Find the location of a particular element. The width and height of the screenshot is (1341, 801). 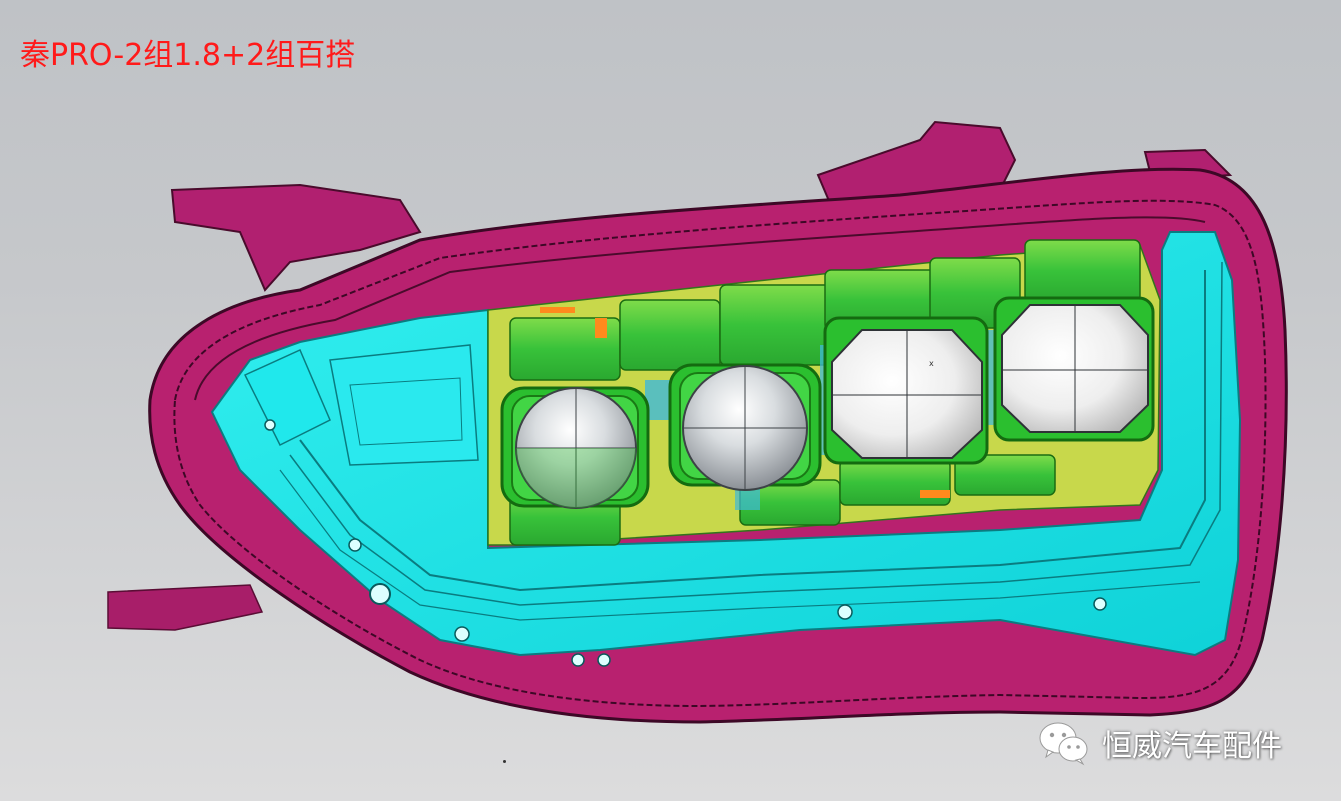

lens-4-octagonal is located at coordinates (1074, 369).